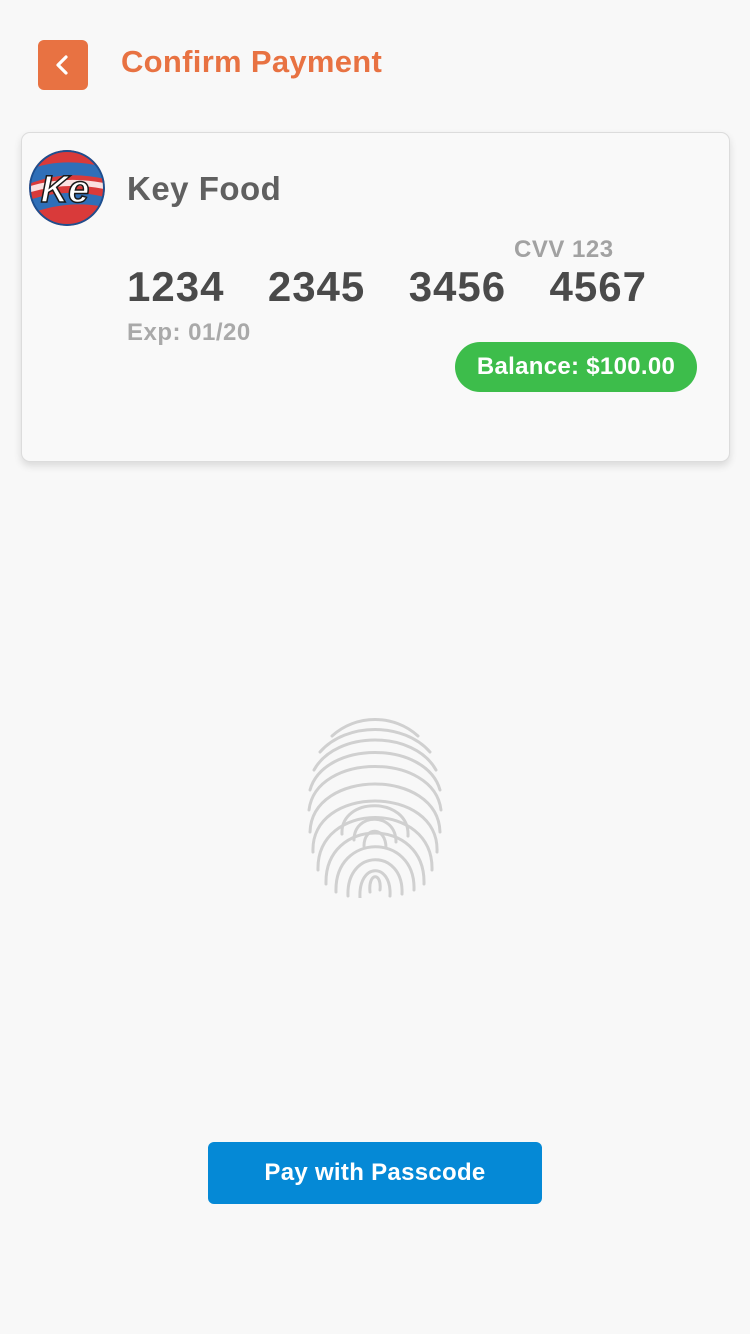 This screenshot has width=750, height=1334. Describe the element at coordinates (189, 332) in the screenshot. I see `card-expiry: Exp: 01/20` at that location.